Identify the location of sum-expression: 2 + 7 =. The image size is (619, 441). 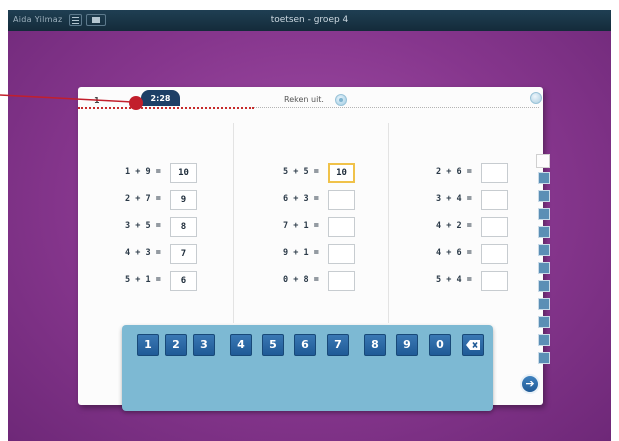
(143, 199).